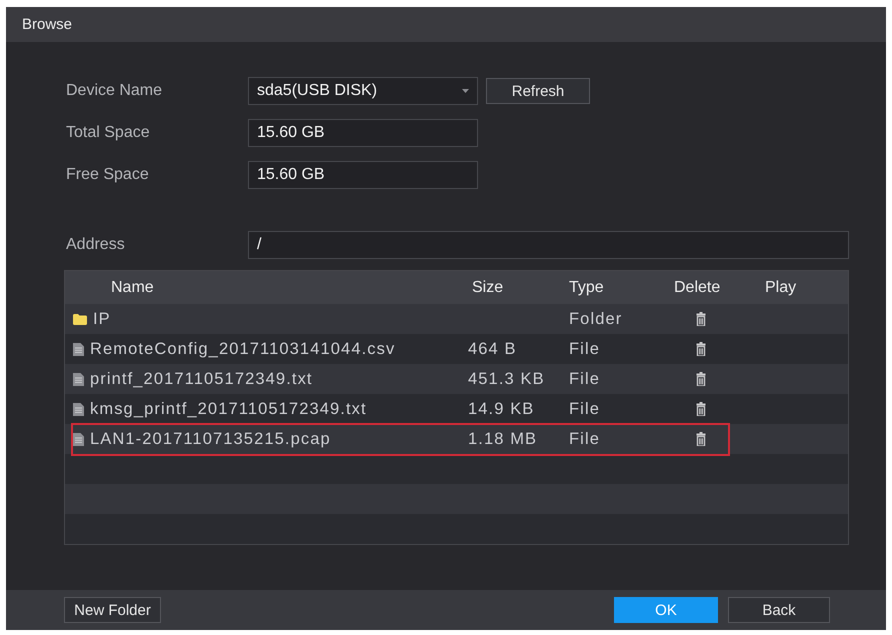 The image size is (892, 635). What do you see at coordinates (102, 319) in the screenshot?
I see `file-name: IP` at bounding box center [102, 319].